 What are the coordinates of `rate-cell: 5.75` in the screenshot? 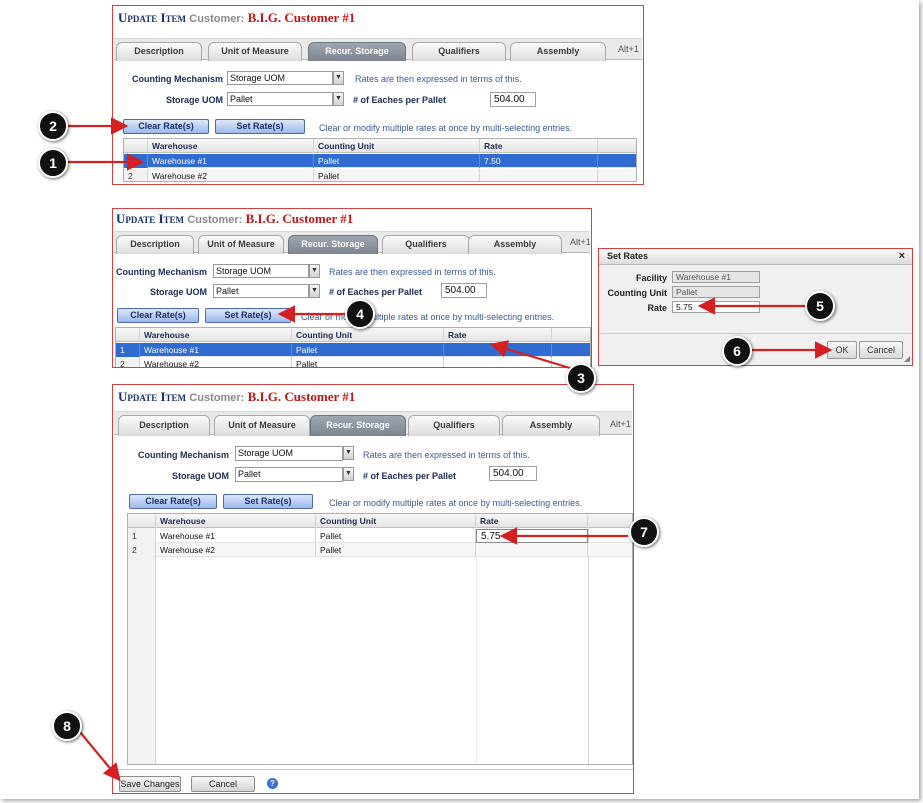 It's located at (532, 536).